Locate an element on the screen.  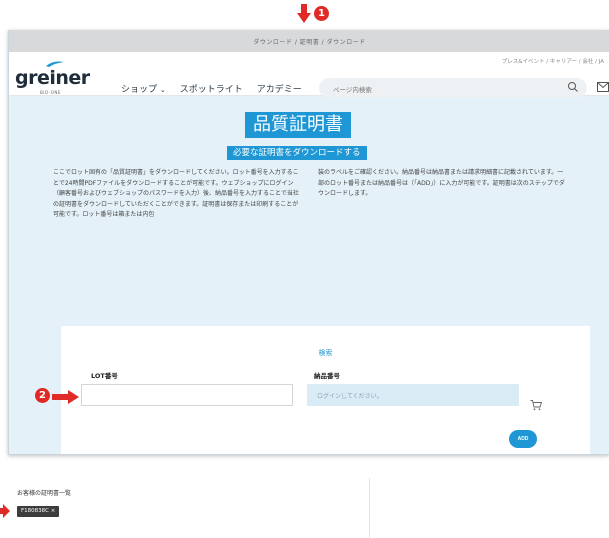
page-subtitle: 必要な証明書をダウンロードする is located at coordinates (297, 153).